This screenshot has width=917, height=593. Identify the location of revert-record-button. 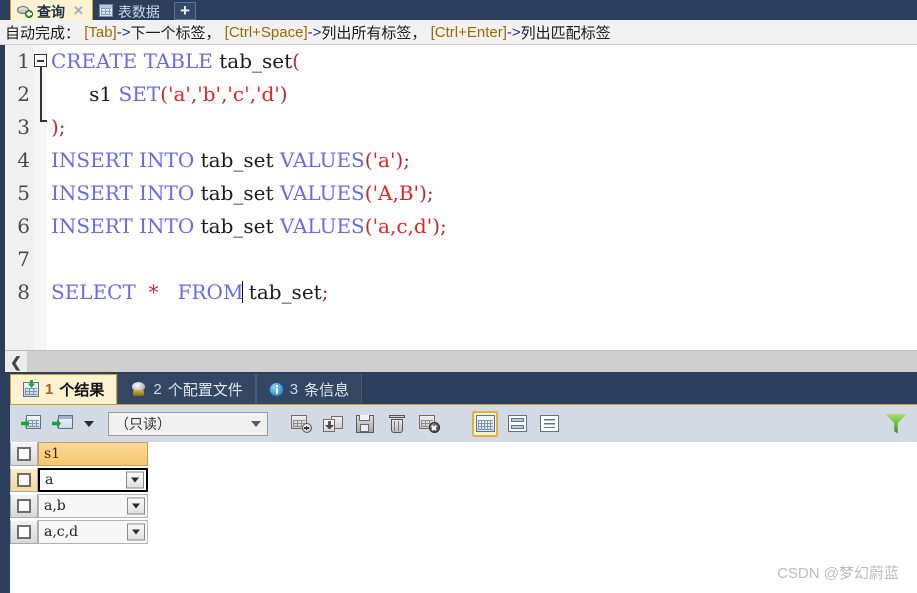
(333, 424).